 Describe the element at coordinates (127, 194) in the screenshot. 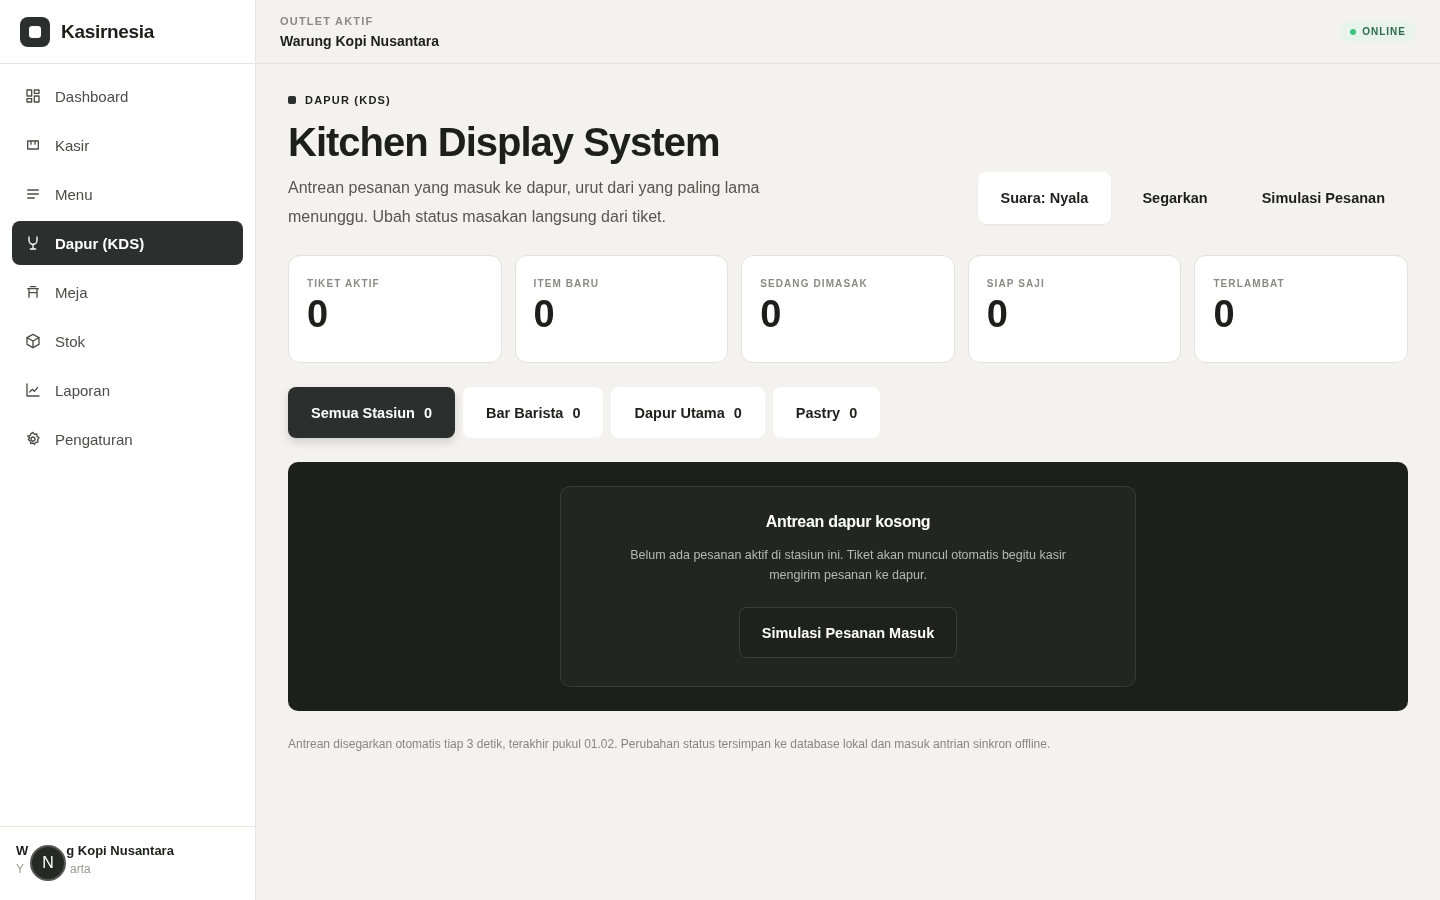

I see `sidebar-item: Menu` at that location.